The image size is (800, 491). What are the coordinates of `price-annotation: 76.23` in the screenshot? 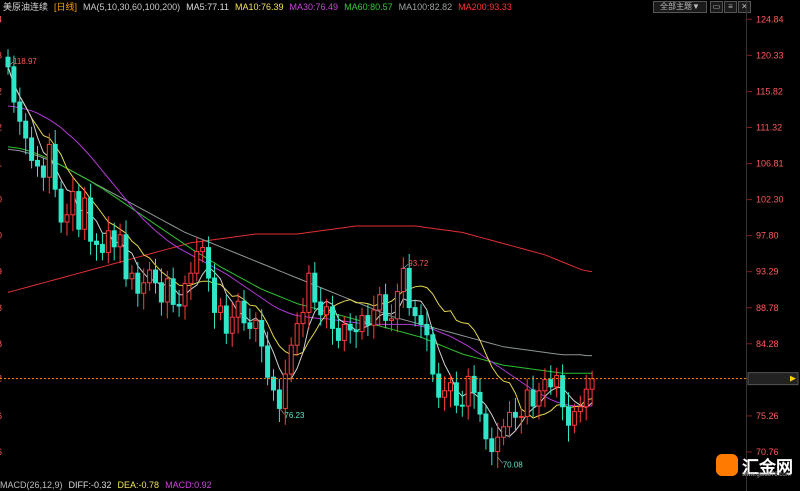 It's located at (294, 415).